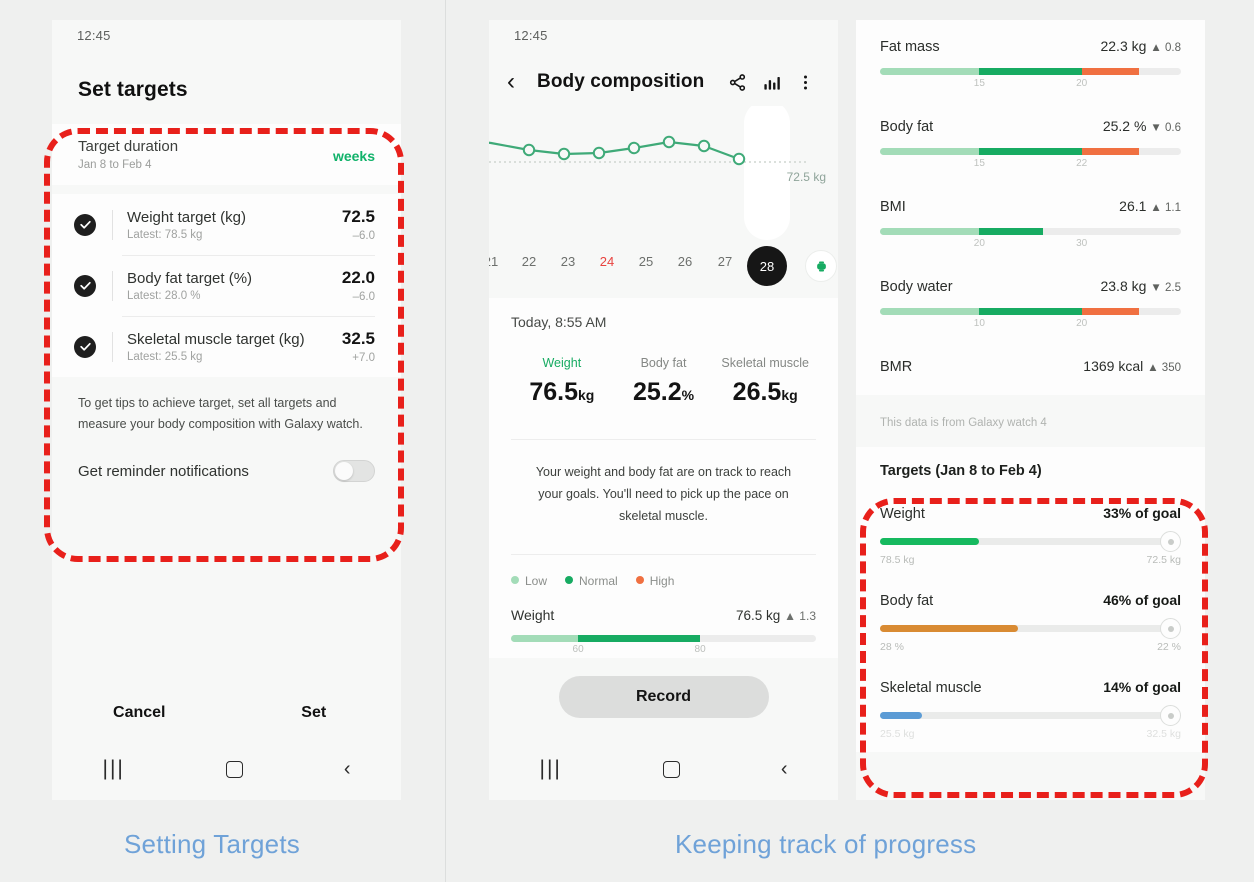  Describe the element at coordinates (1030, 325) in the screenshot. I see `measure-bar-ticks: 10 20` at that location.